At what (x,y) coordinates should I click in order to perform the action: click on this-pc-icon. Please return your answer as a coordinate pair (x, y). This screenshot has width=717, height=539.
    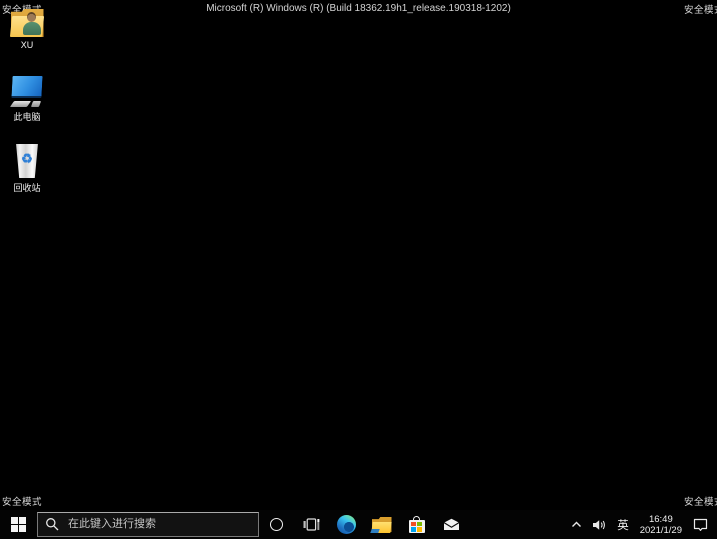
    Looking at the image, I should click on (27, 91).